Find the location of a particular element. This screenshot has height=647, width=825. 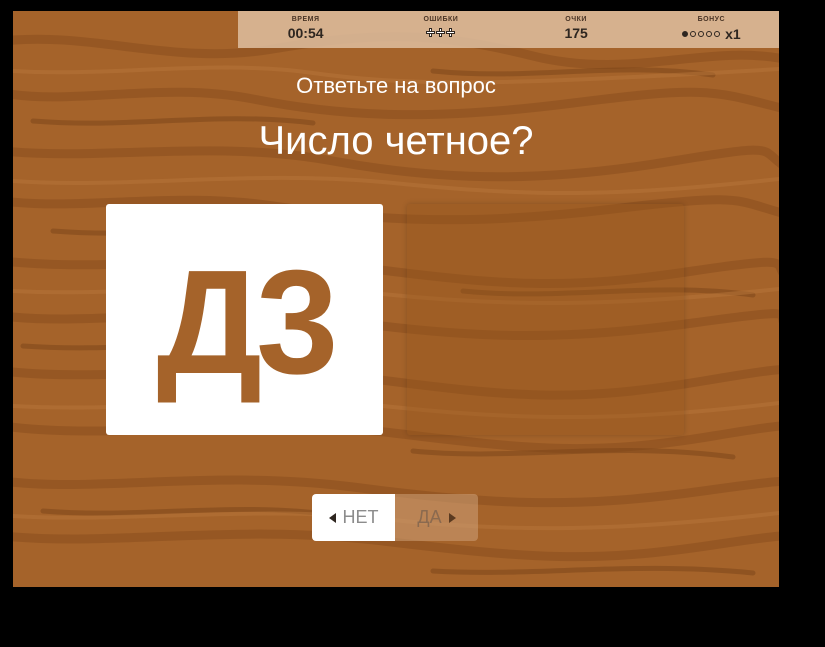

question-text: Число четное? is located at coordinates (396, 141).